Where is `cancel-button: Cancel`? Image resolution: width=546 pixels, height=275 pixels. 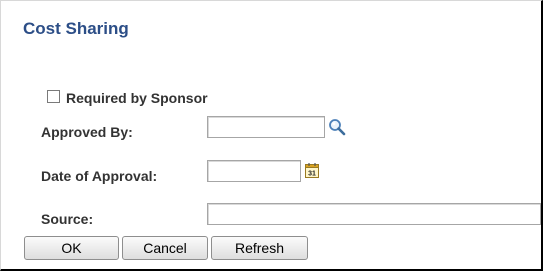
cancel-button: Cancel is located at coordinates (165, 248).